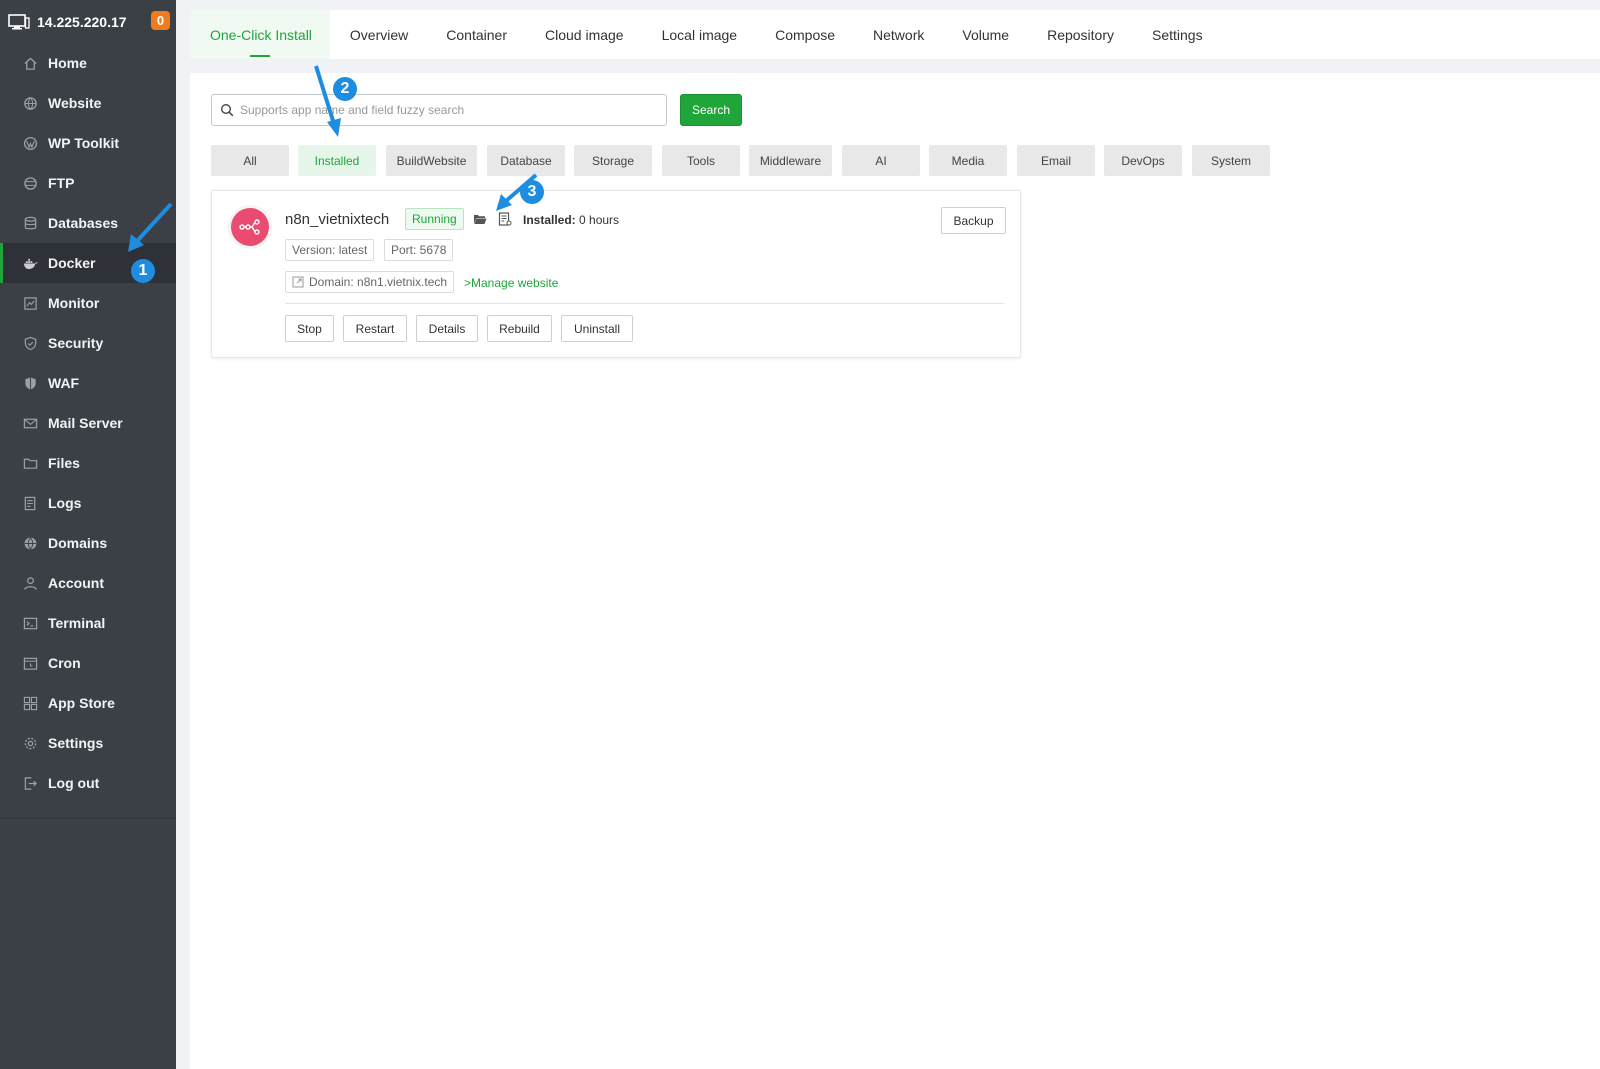 The image size is (1600, 1069). I want to click on sidebar-item-label: Domains, so click(78, 543).